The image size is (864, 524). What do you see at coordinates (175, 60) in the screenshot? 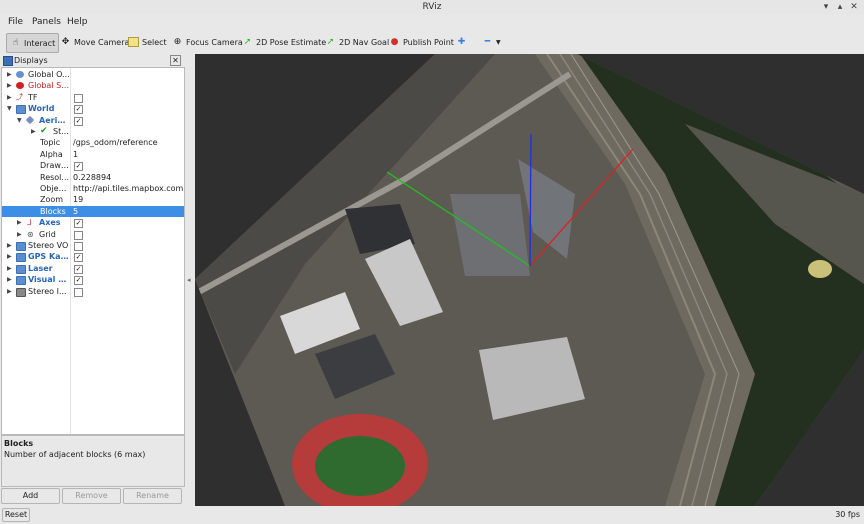
I see `close-panel-icon: ✕` at bounding box center [175, 60].